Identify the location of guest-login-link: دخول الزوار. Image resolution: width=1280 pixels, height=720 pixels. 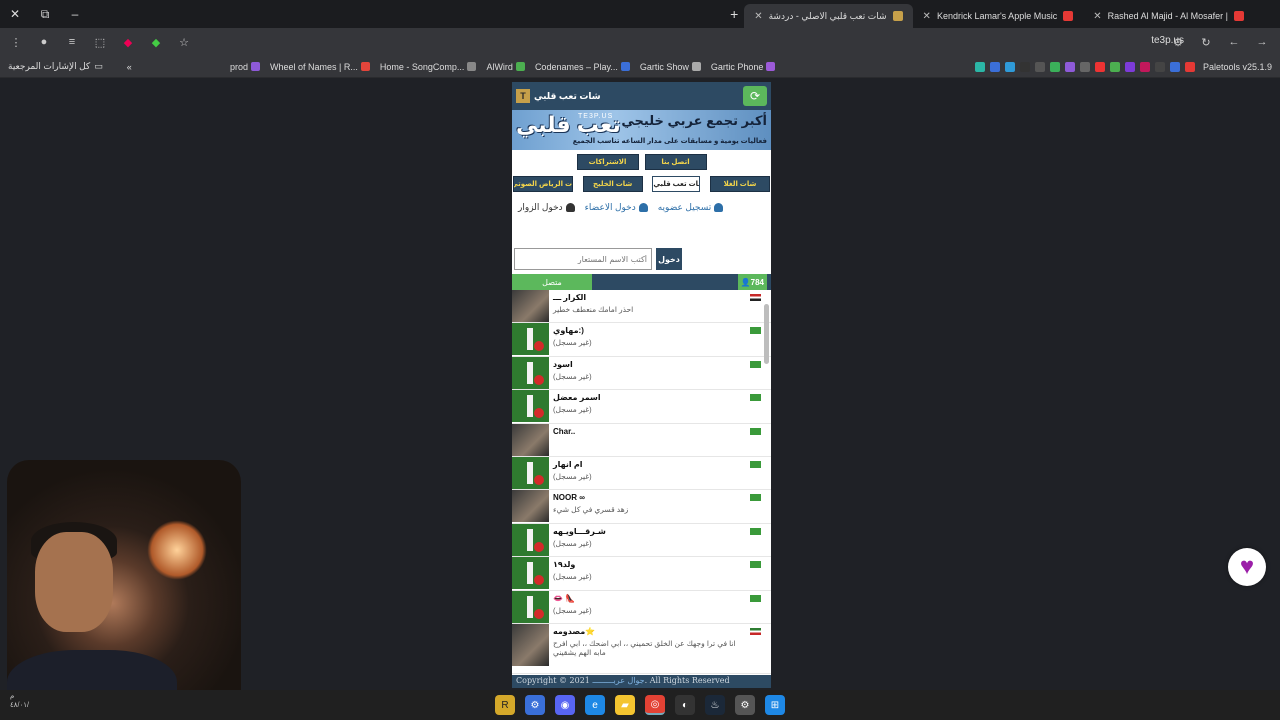
(546, 207).